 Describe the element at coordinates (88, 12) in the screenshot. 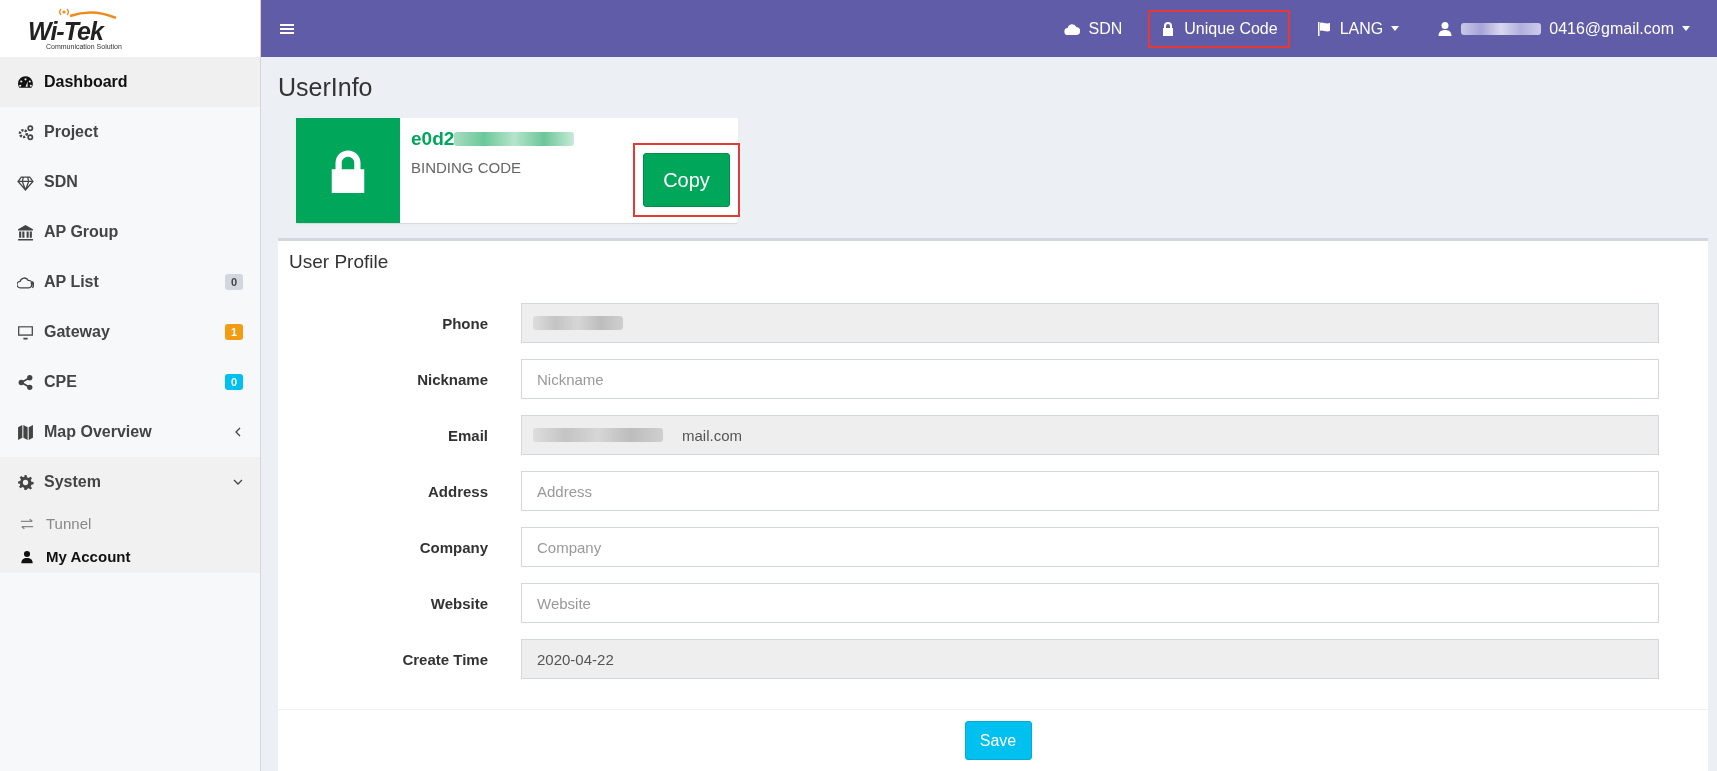

I see `signal-arc-icon` at that location.